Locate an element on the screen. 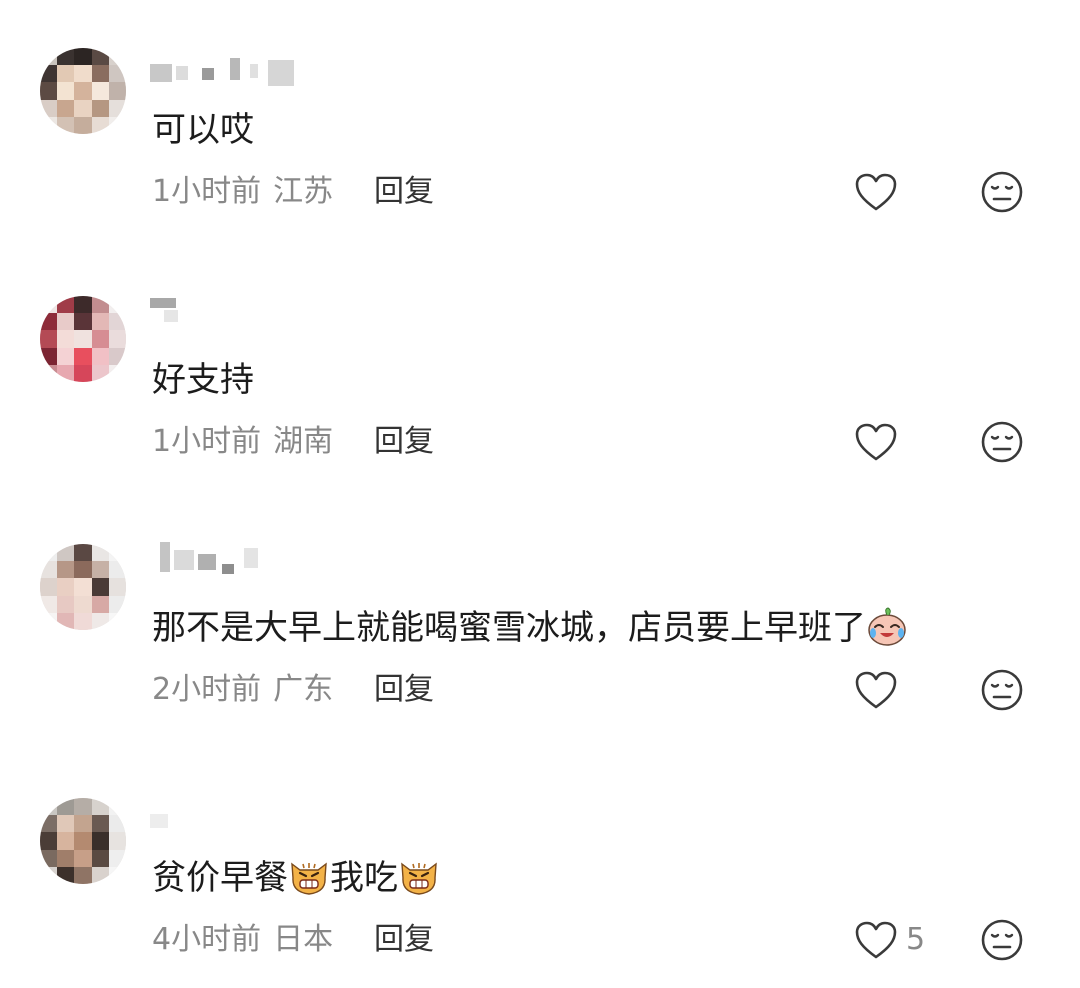 Image resolution: width=1080 pixels, height=988 pixels. comment-text-part: 贫价早餐 is located at coordinates (220, 878).